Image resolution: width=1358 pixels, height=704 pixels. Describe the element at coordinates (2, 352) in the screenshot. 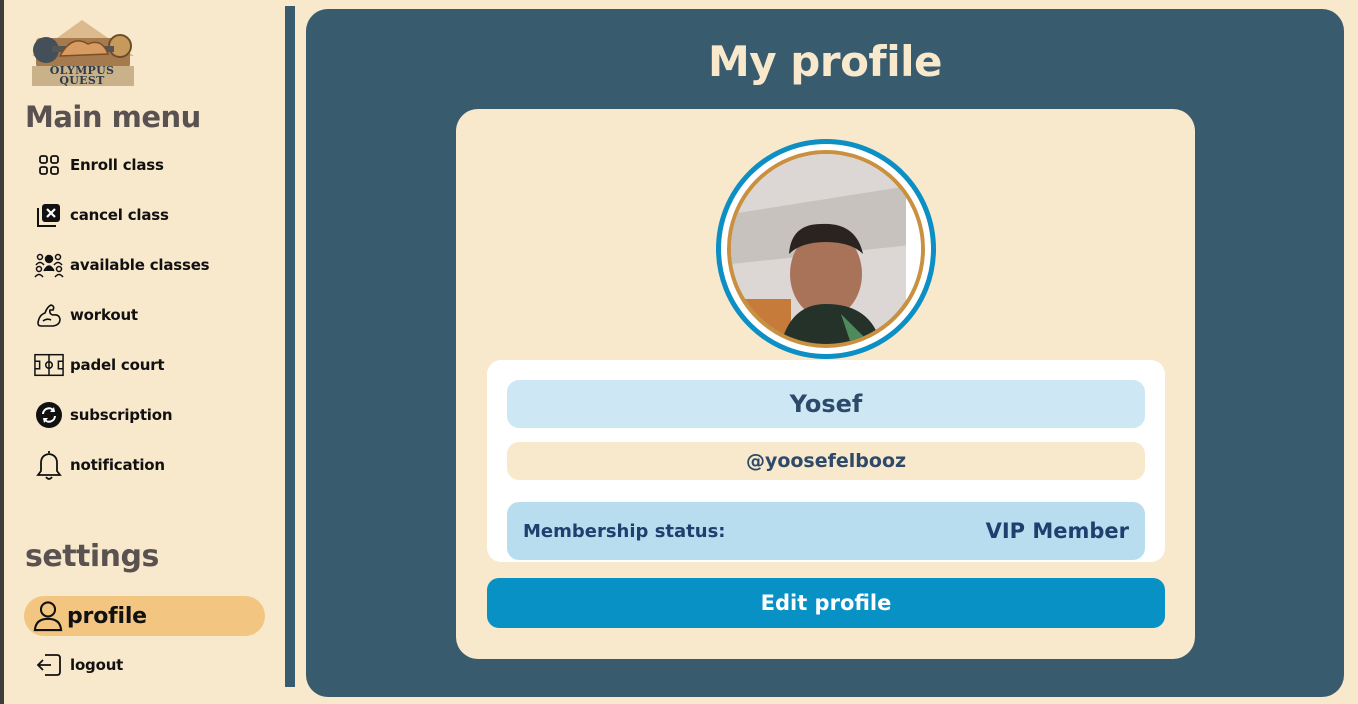

I see `window-edge` at that location.